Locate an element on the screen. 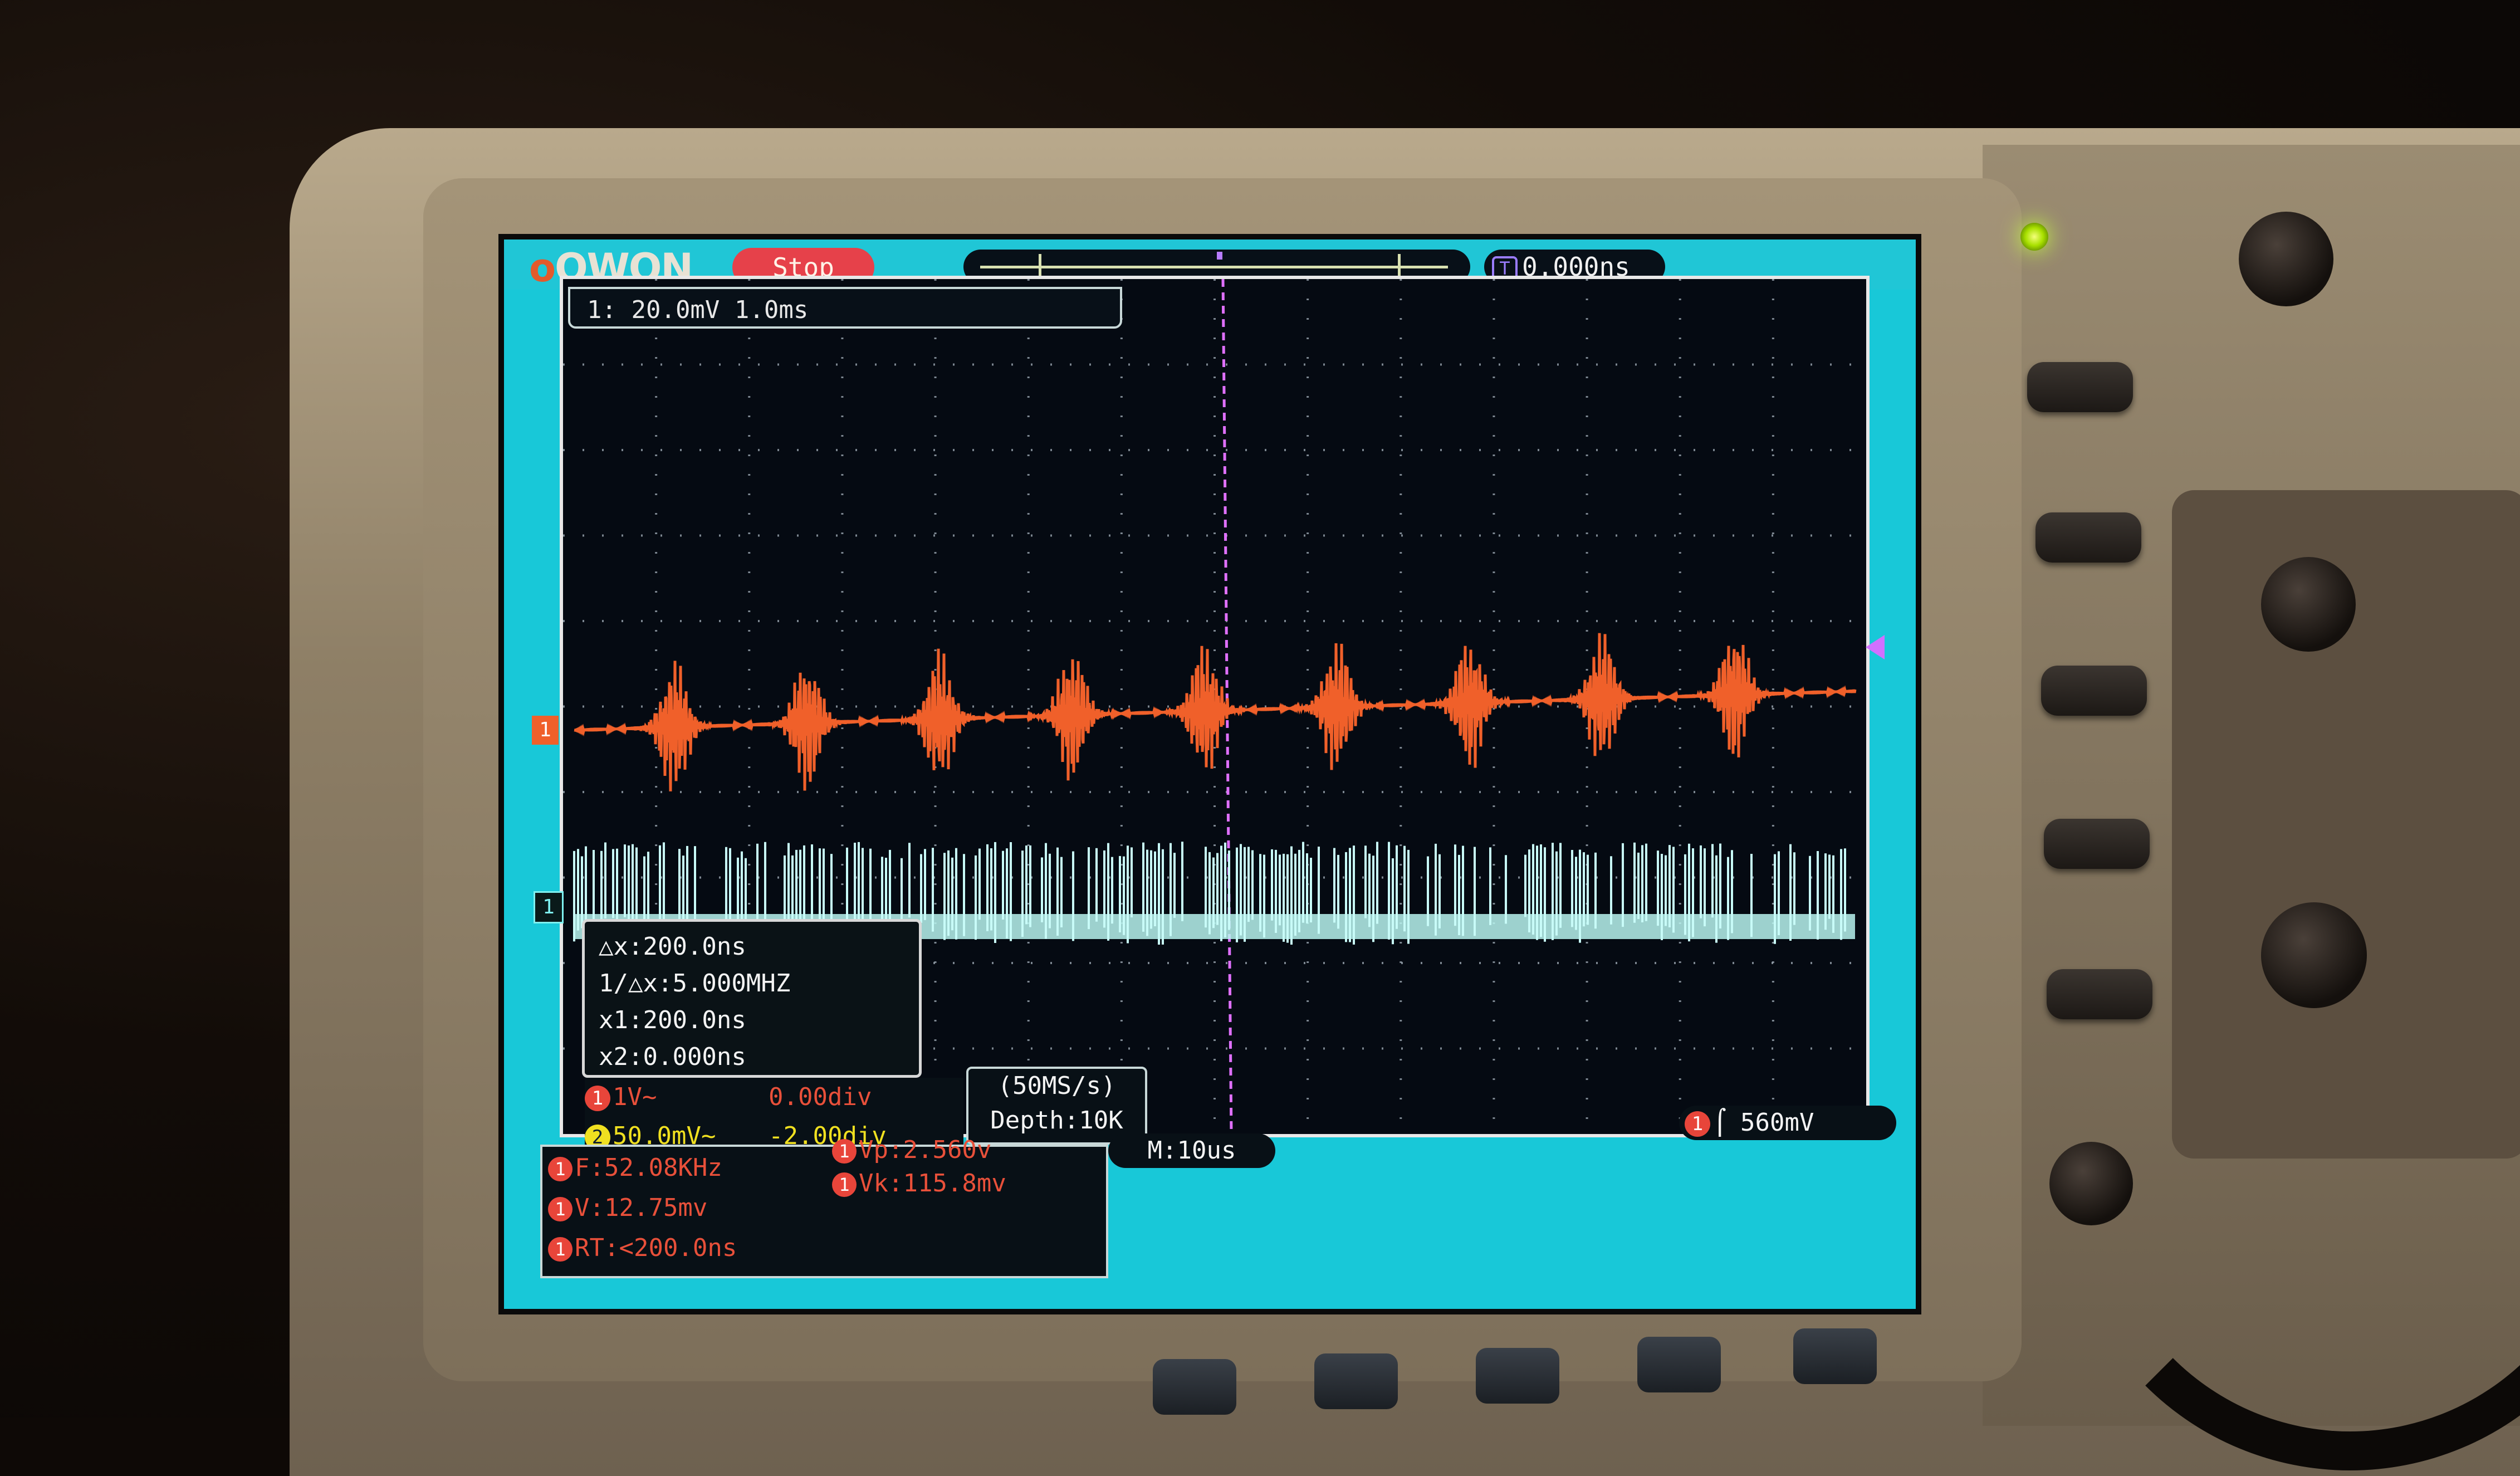 This screenshot has width=2520, height=1476. trigger-level-marker-icon is located at coordinates (1875, 647).